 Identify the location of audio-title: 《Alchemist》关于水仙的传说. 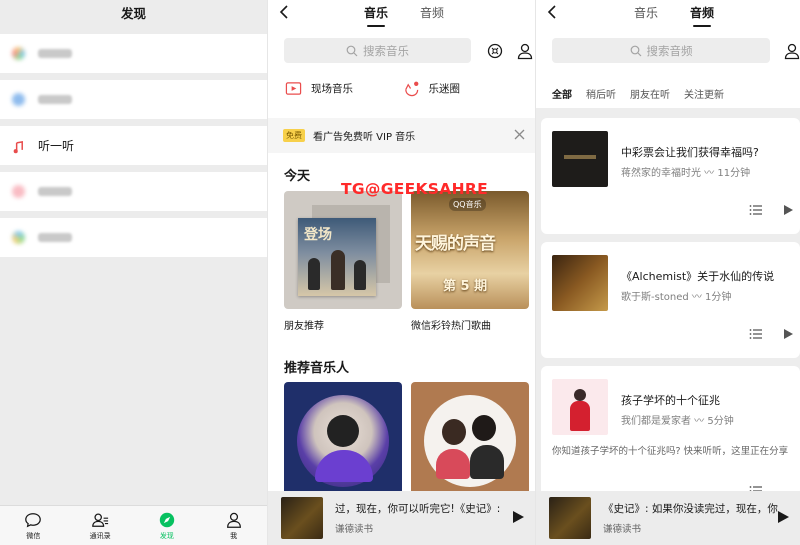
(698, 276).